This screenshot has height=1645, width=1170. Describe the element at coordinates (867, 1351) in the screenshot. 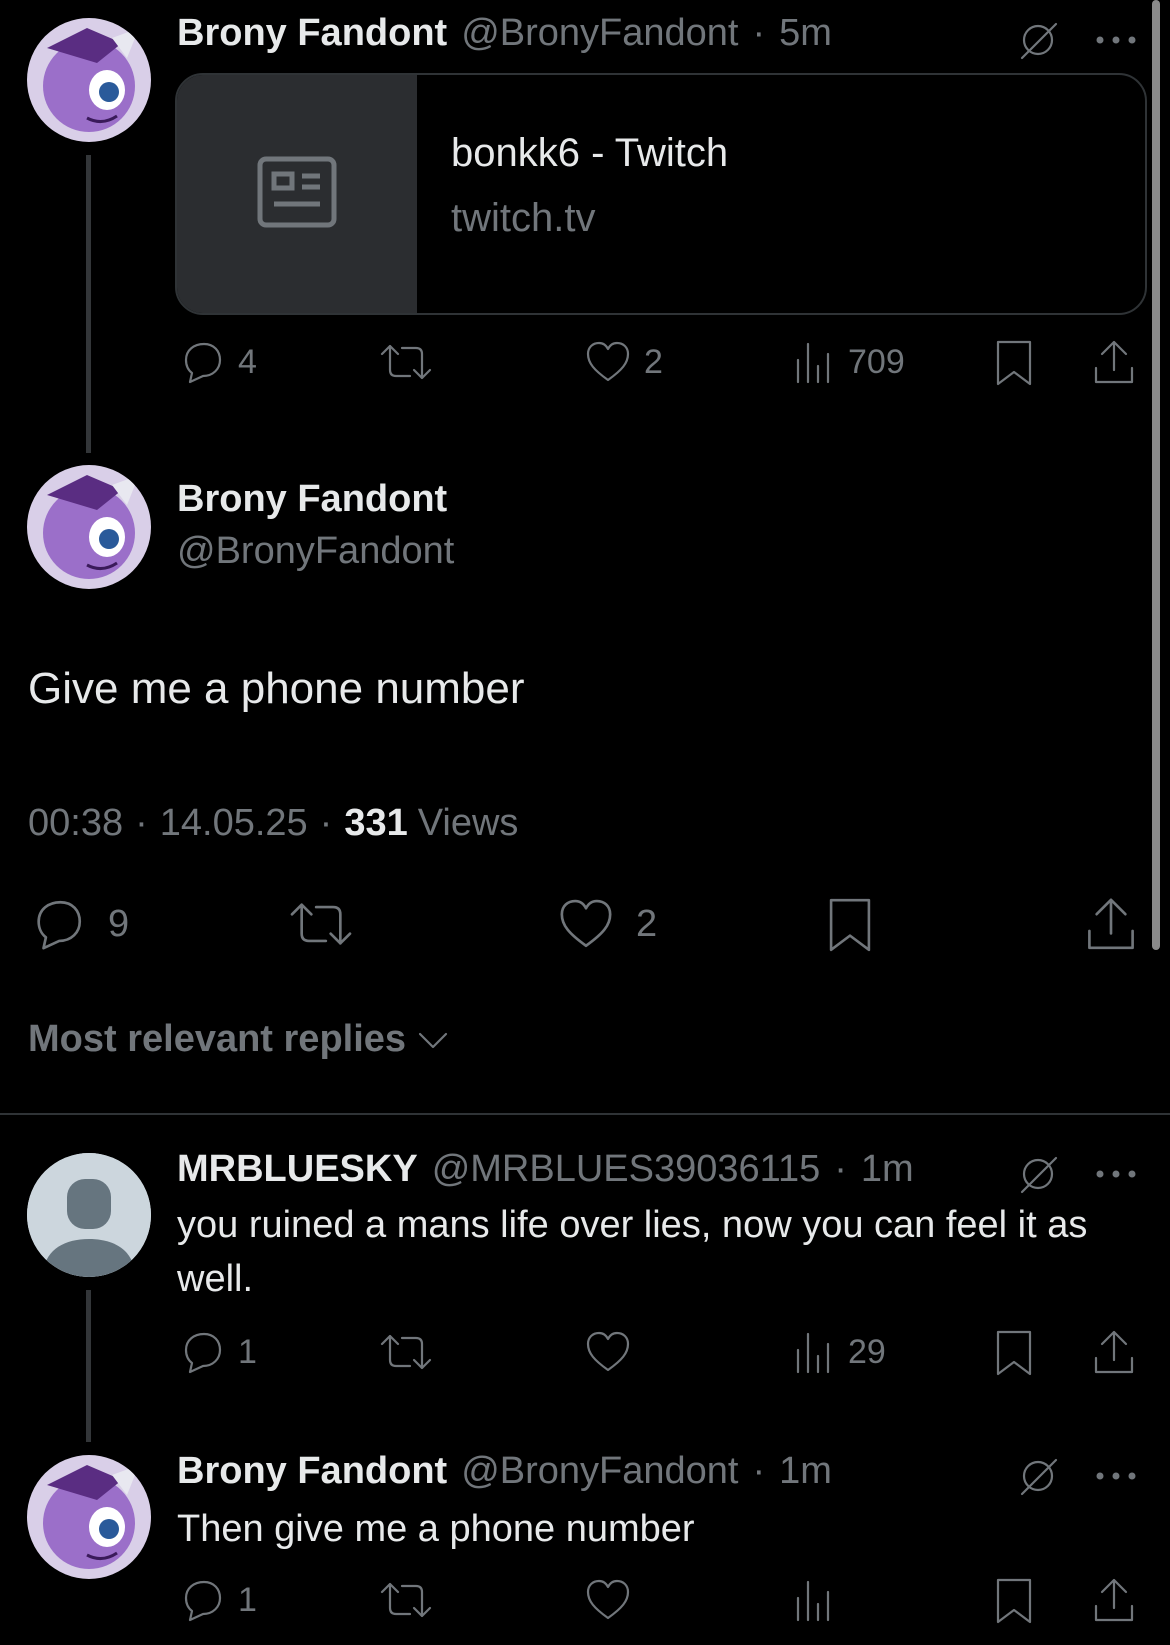

I see `views-count: 29` at that location.